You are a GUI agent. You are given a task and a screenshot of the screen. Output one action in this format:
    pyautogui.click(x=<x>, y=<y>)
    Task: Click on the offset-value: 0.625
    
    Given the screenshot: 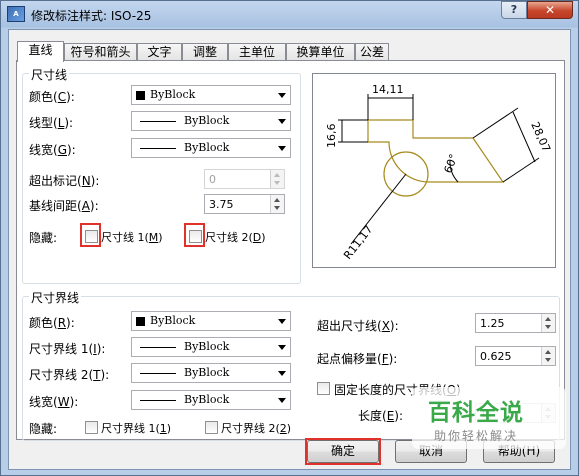 What is the action you would take?
    pyautogui.click(x=496, y=356)
    